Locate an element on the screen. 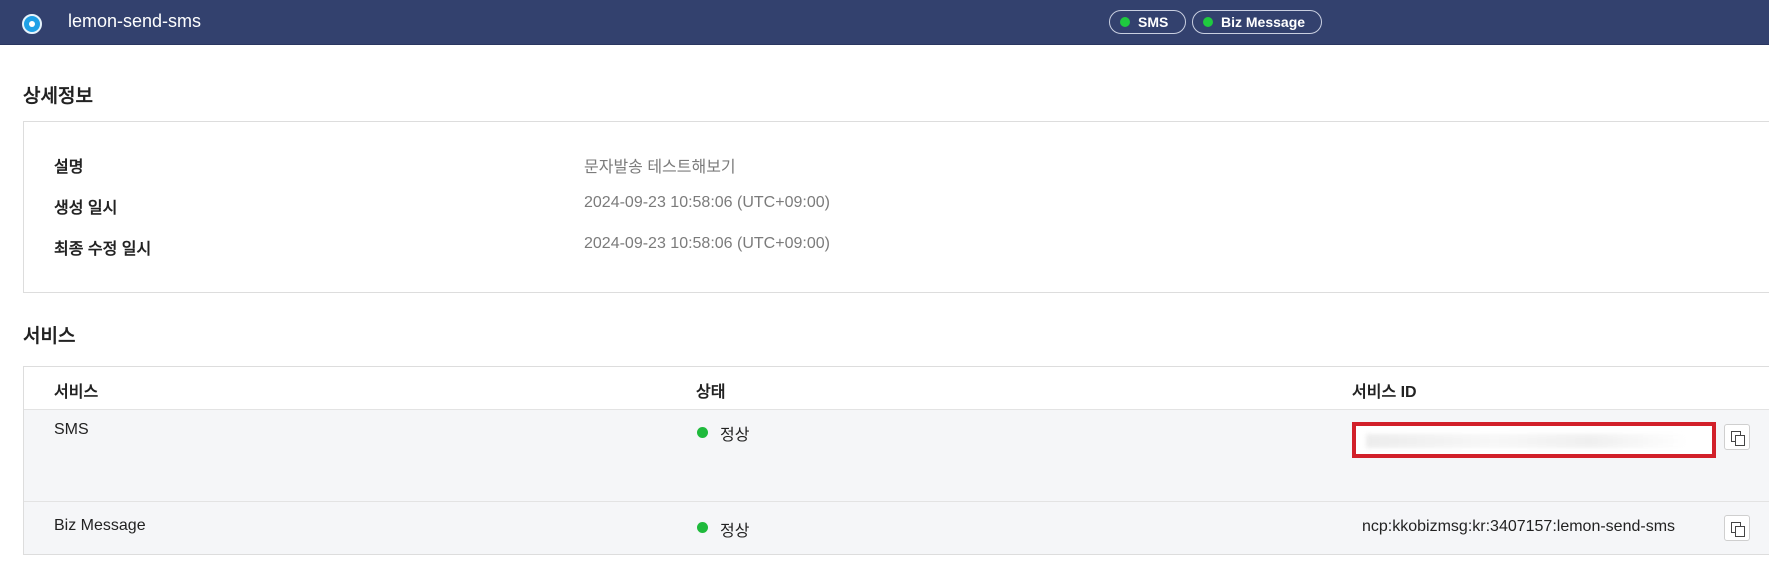 This screenshot has height=583, width=1769. detail-label-description: 설명 is located at coordinates (69, 167).